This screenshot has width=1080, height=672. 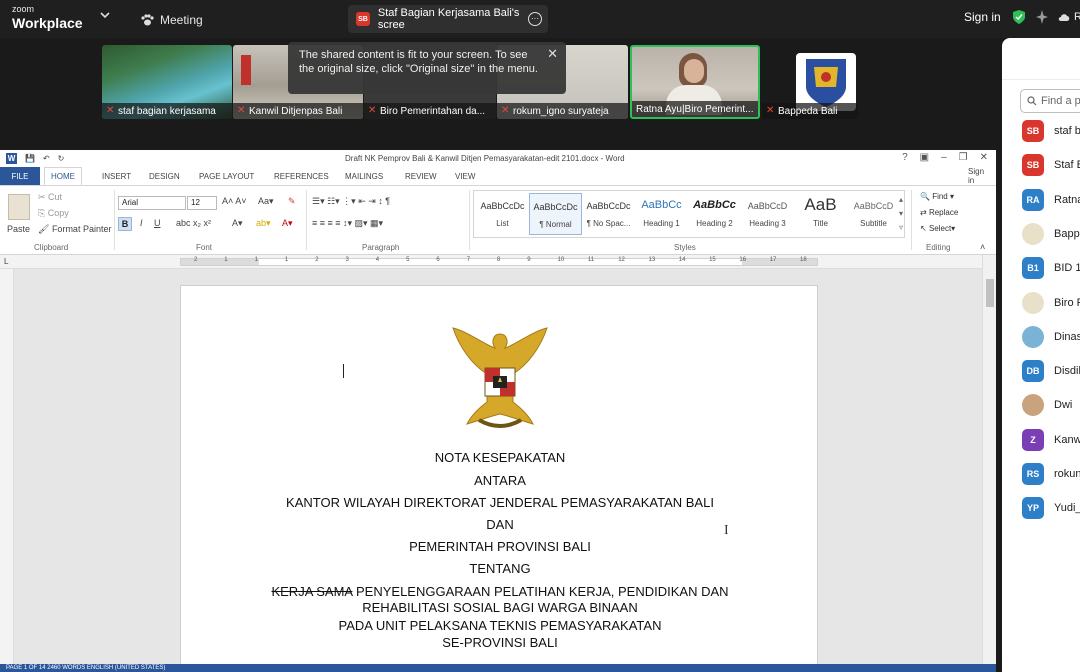 I want to click on participant-row: RS rokun, so click(x=1051, y=474).